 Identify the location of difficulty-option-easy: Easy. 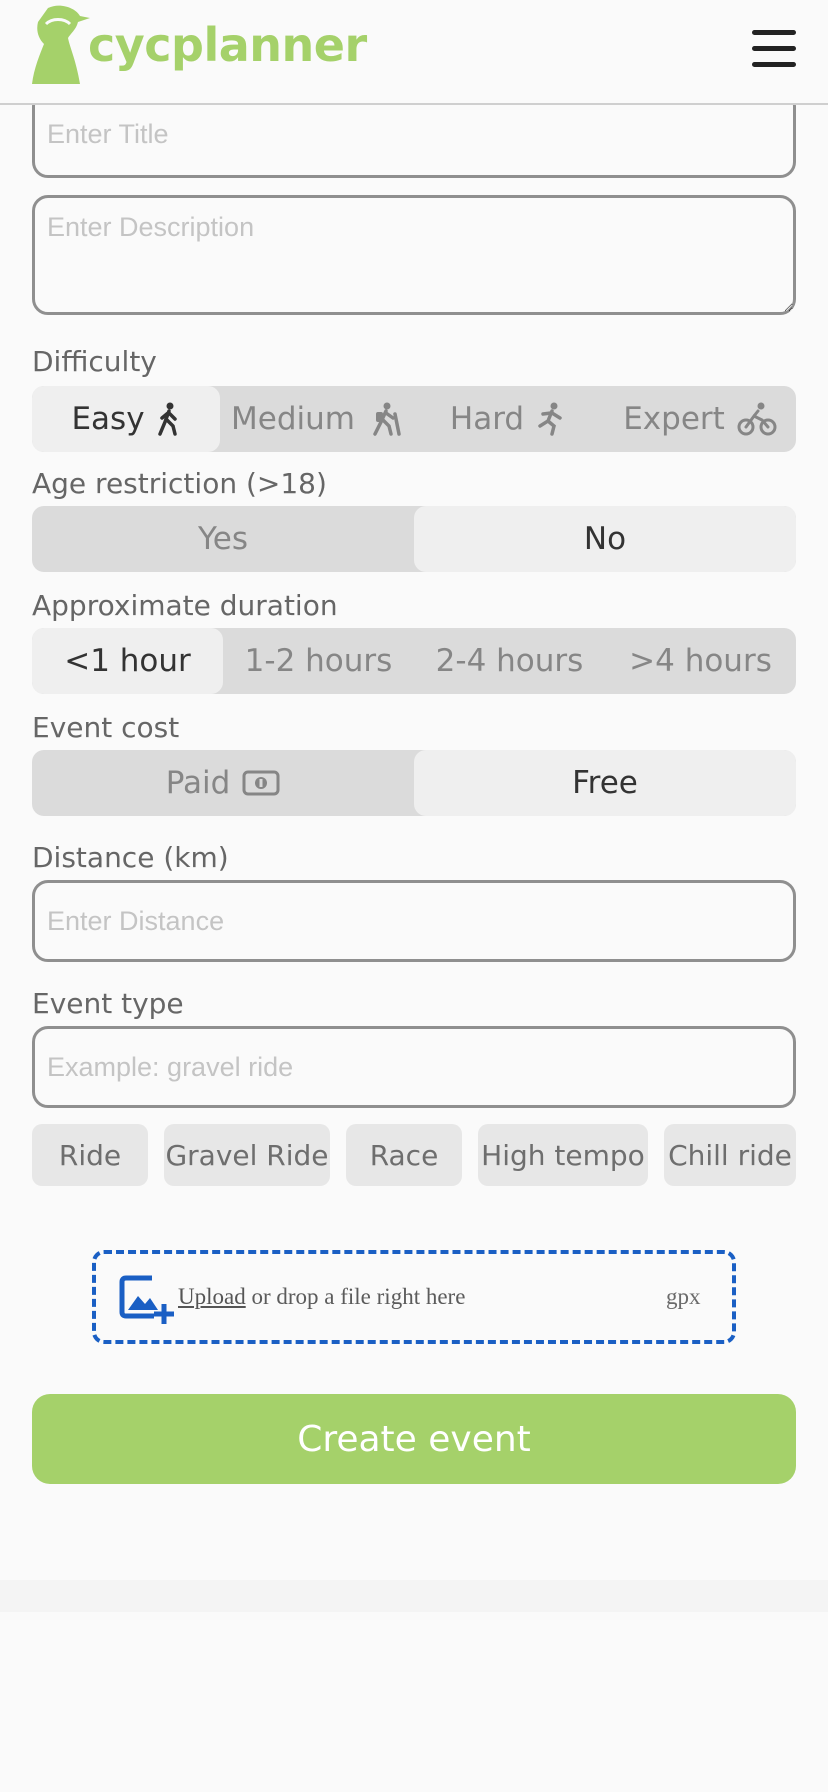
(126, 419).